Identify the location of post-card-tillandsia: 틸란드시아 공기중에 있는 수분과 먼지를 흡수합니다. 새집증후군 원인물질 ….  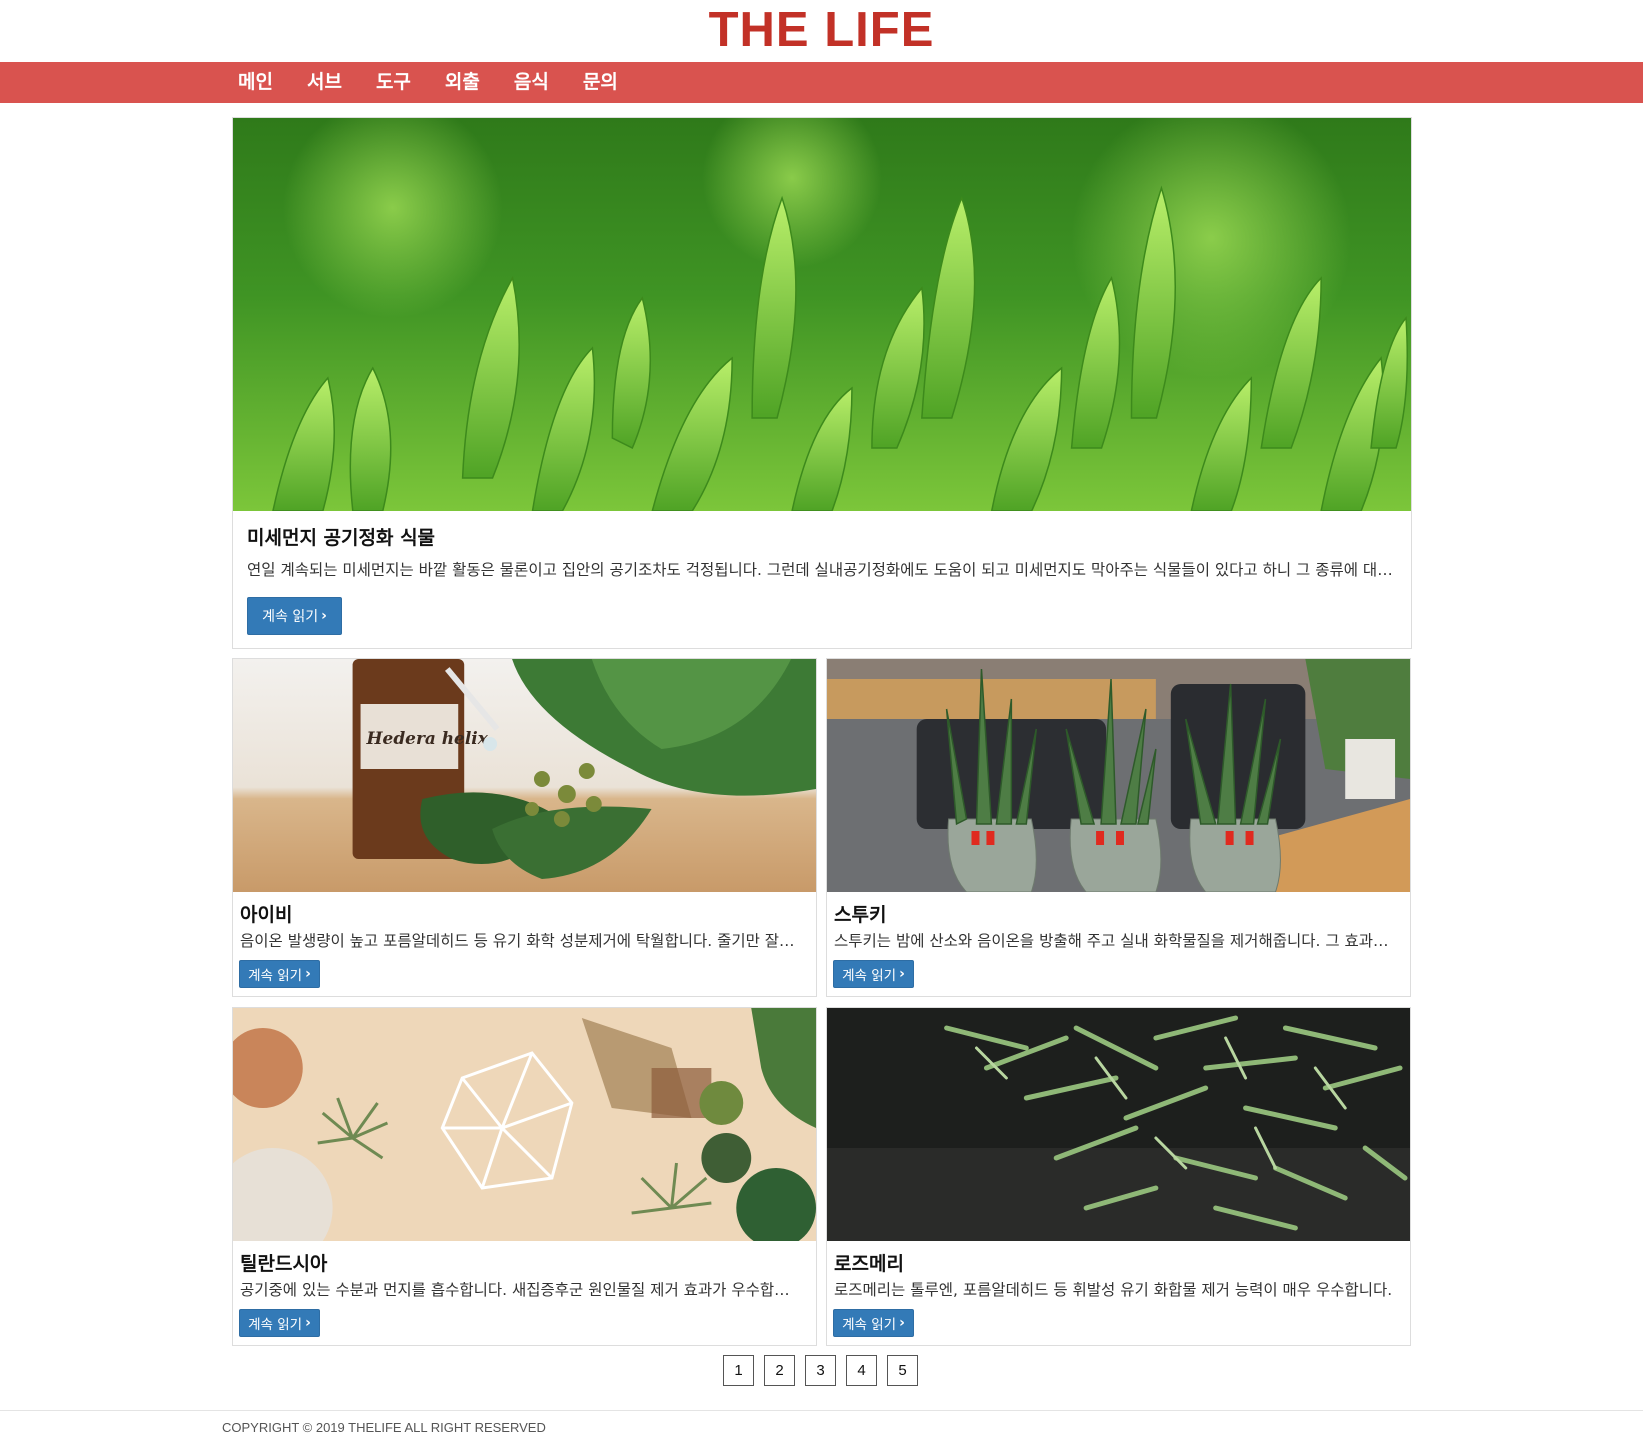
(524, 1176).